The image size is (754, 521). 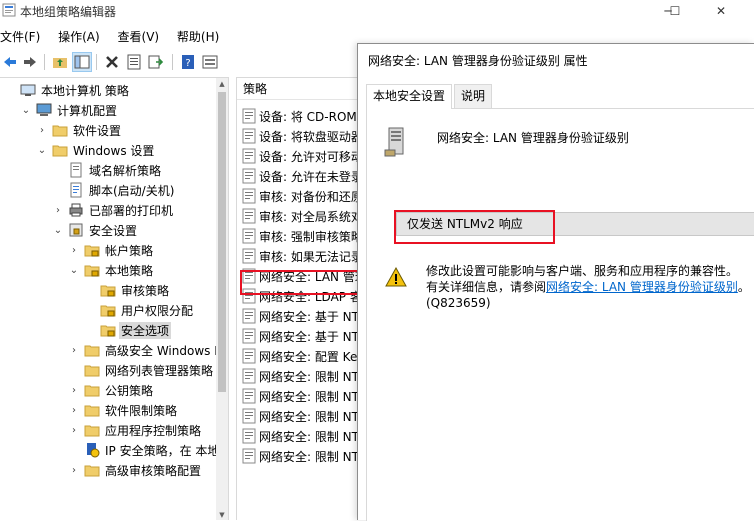 I want to click on properties-button, so click(x=134, y=62).